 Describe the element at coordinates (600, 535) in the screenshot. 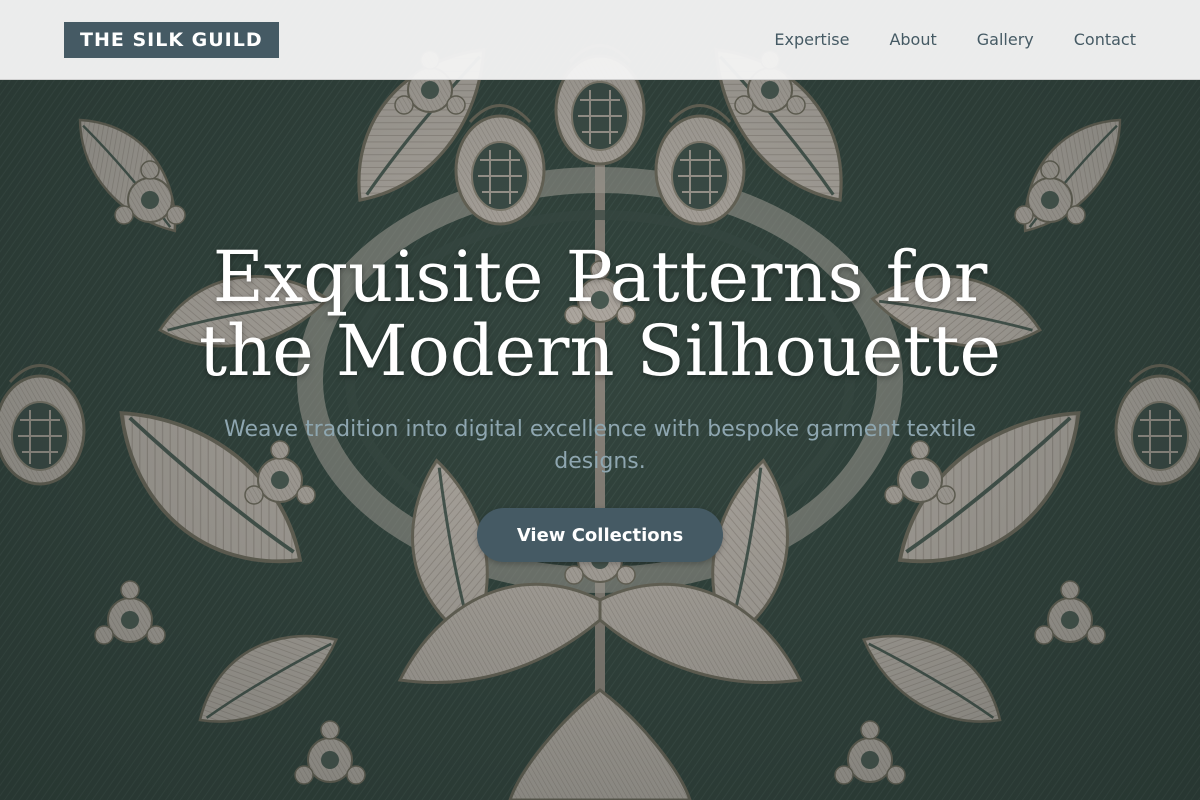

I see `view-collections-button: View Collections` at that location.